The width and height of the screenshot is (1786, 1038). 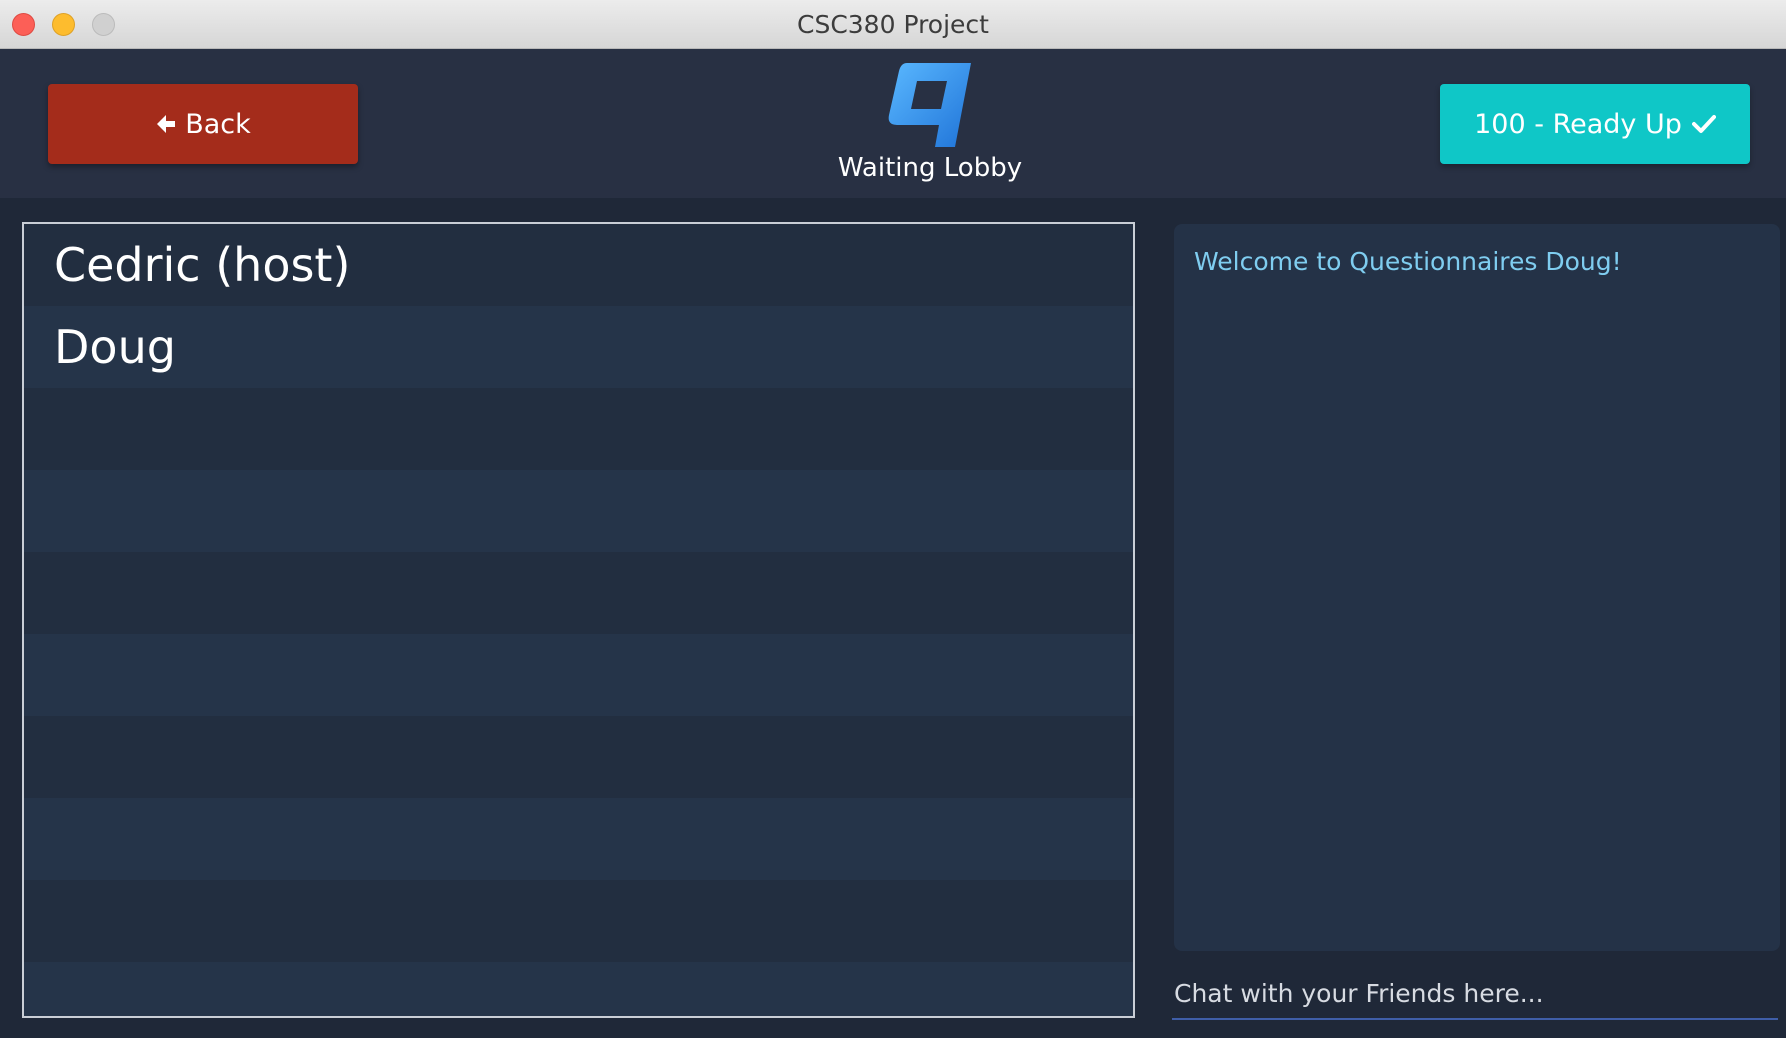 I want to click on back-button-label: Back, so click(x=218, y=124).